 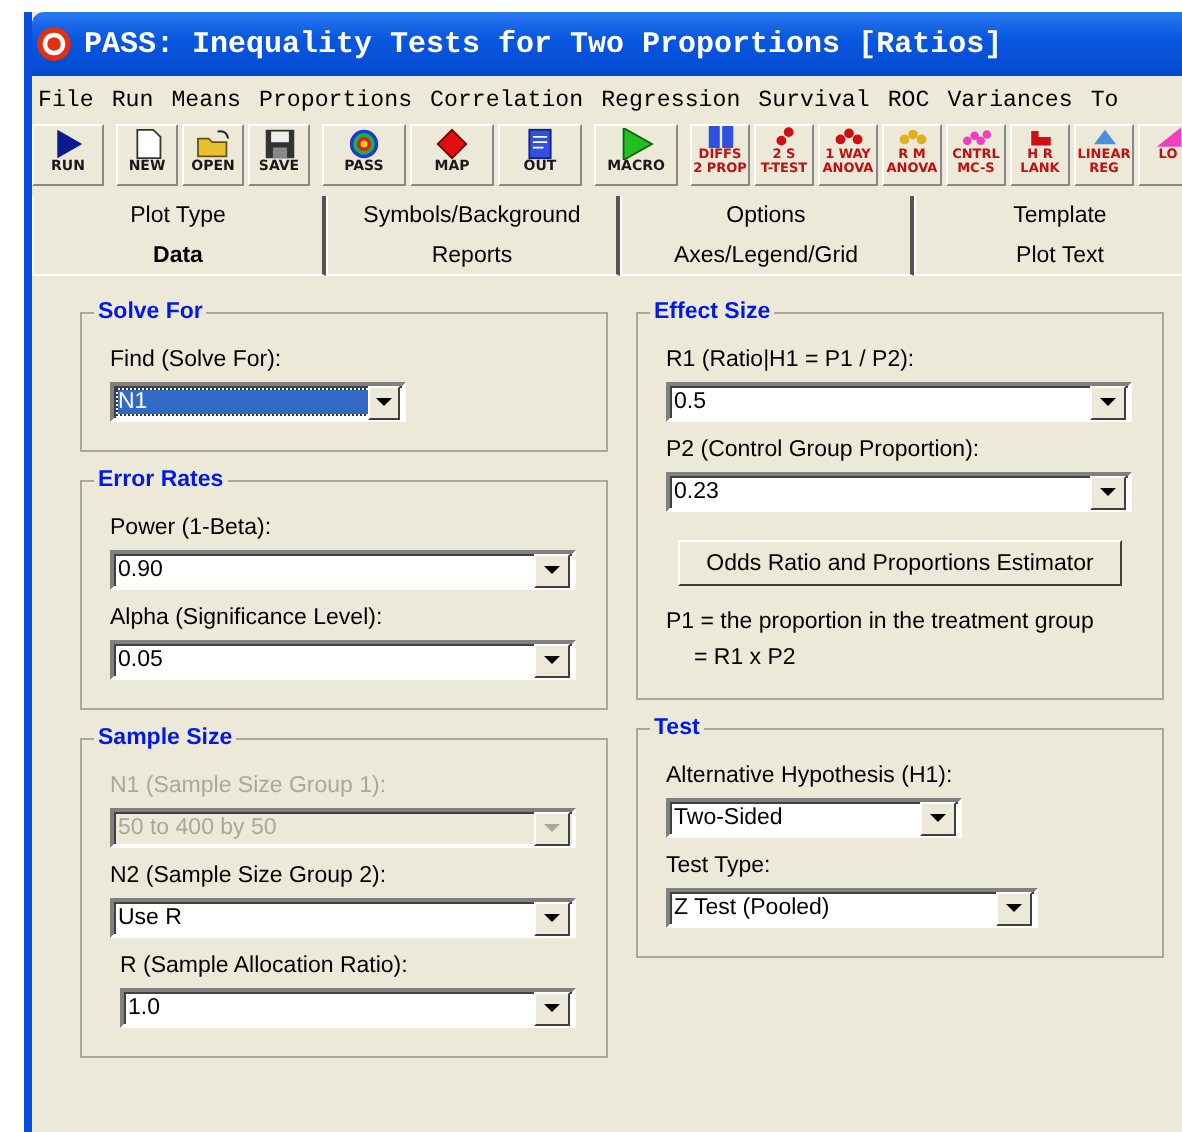 What do you see at coordinates (791, 360) in the screenshot?
I see `field-label: R1 (Ratio|H1 = P1 / P2):` at bounding box center [791, 360].